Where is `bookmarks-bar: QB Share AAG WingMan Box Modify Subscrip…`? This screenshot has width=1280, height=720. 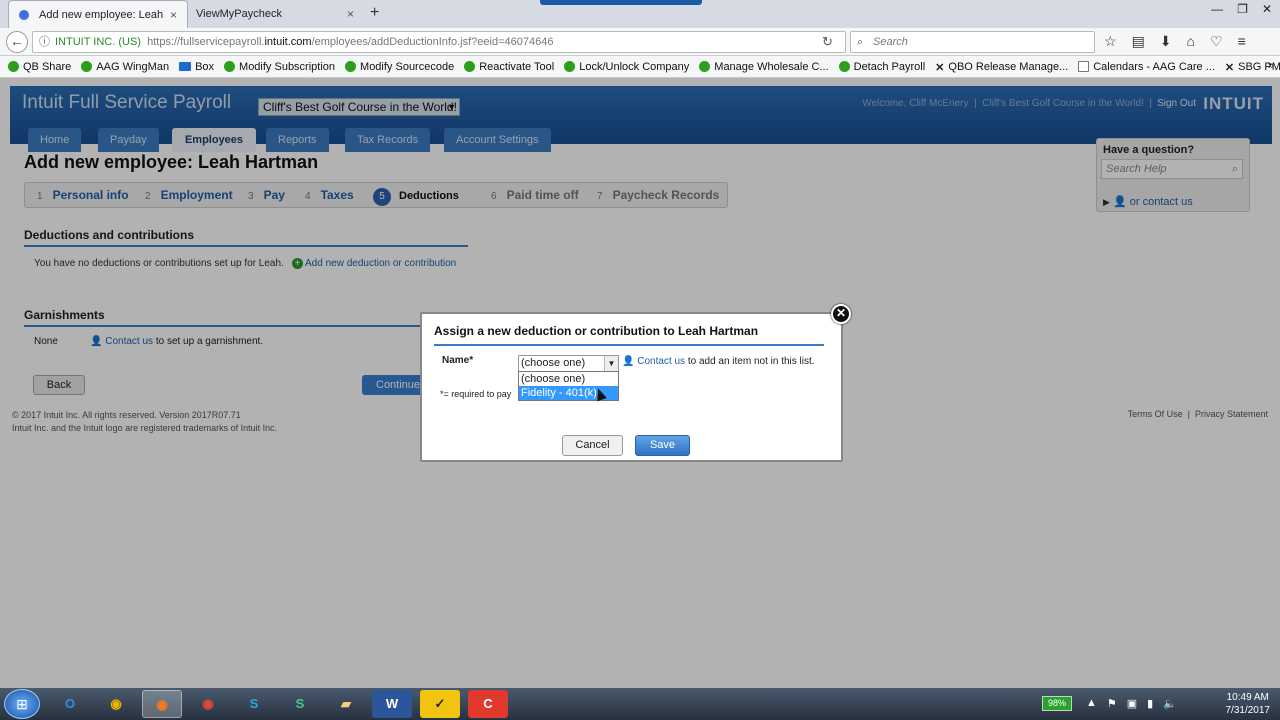 bookmarks-bar: QB Share AAG WingMan Box Modify Subscrip… is located at coordinates (640, 67).